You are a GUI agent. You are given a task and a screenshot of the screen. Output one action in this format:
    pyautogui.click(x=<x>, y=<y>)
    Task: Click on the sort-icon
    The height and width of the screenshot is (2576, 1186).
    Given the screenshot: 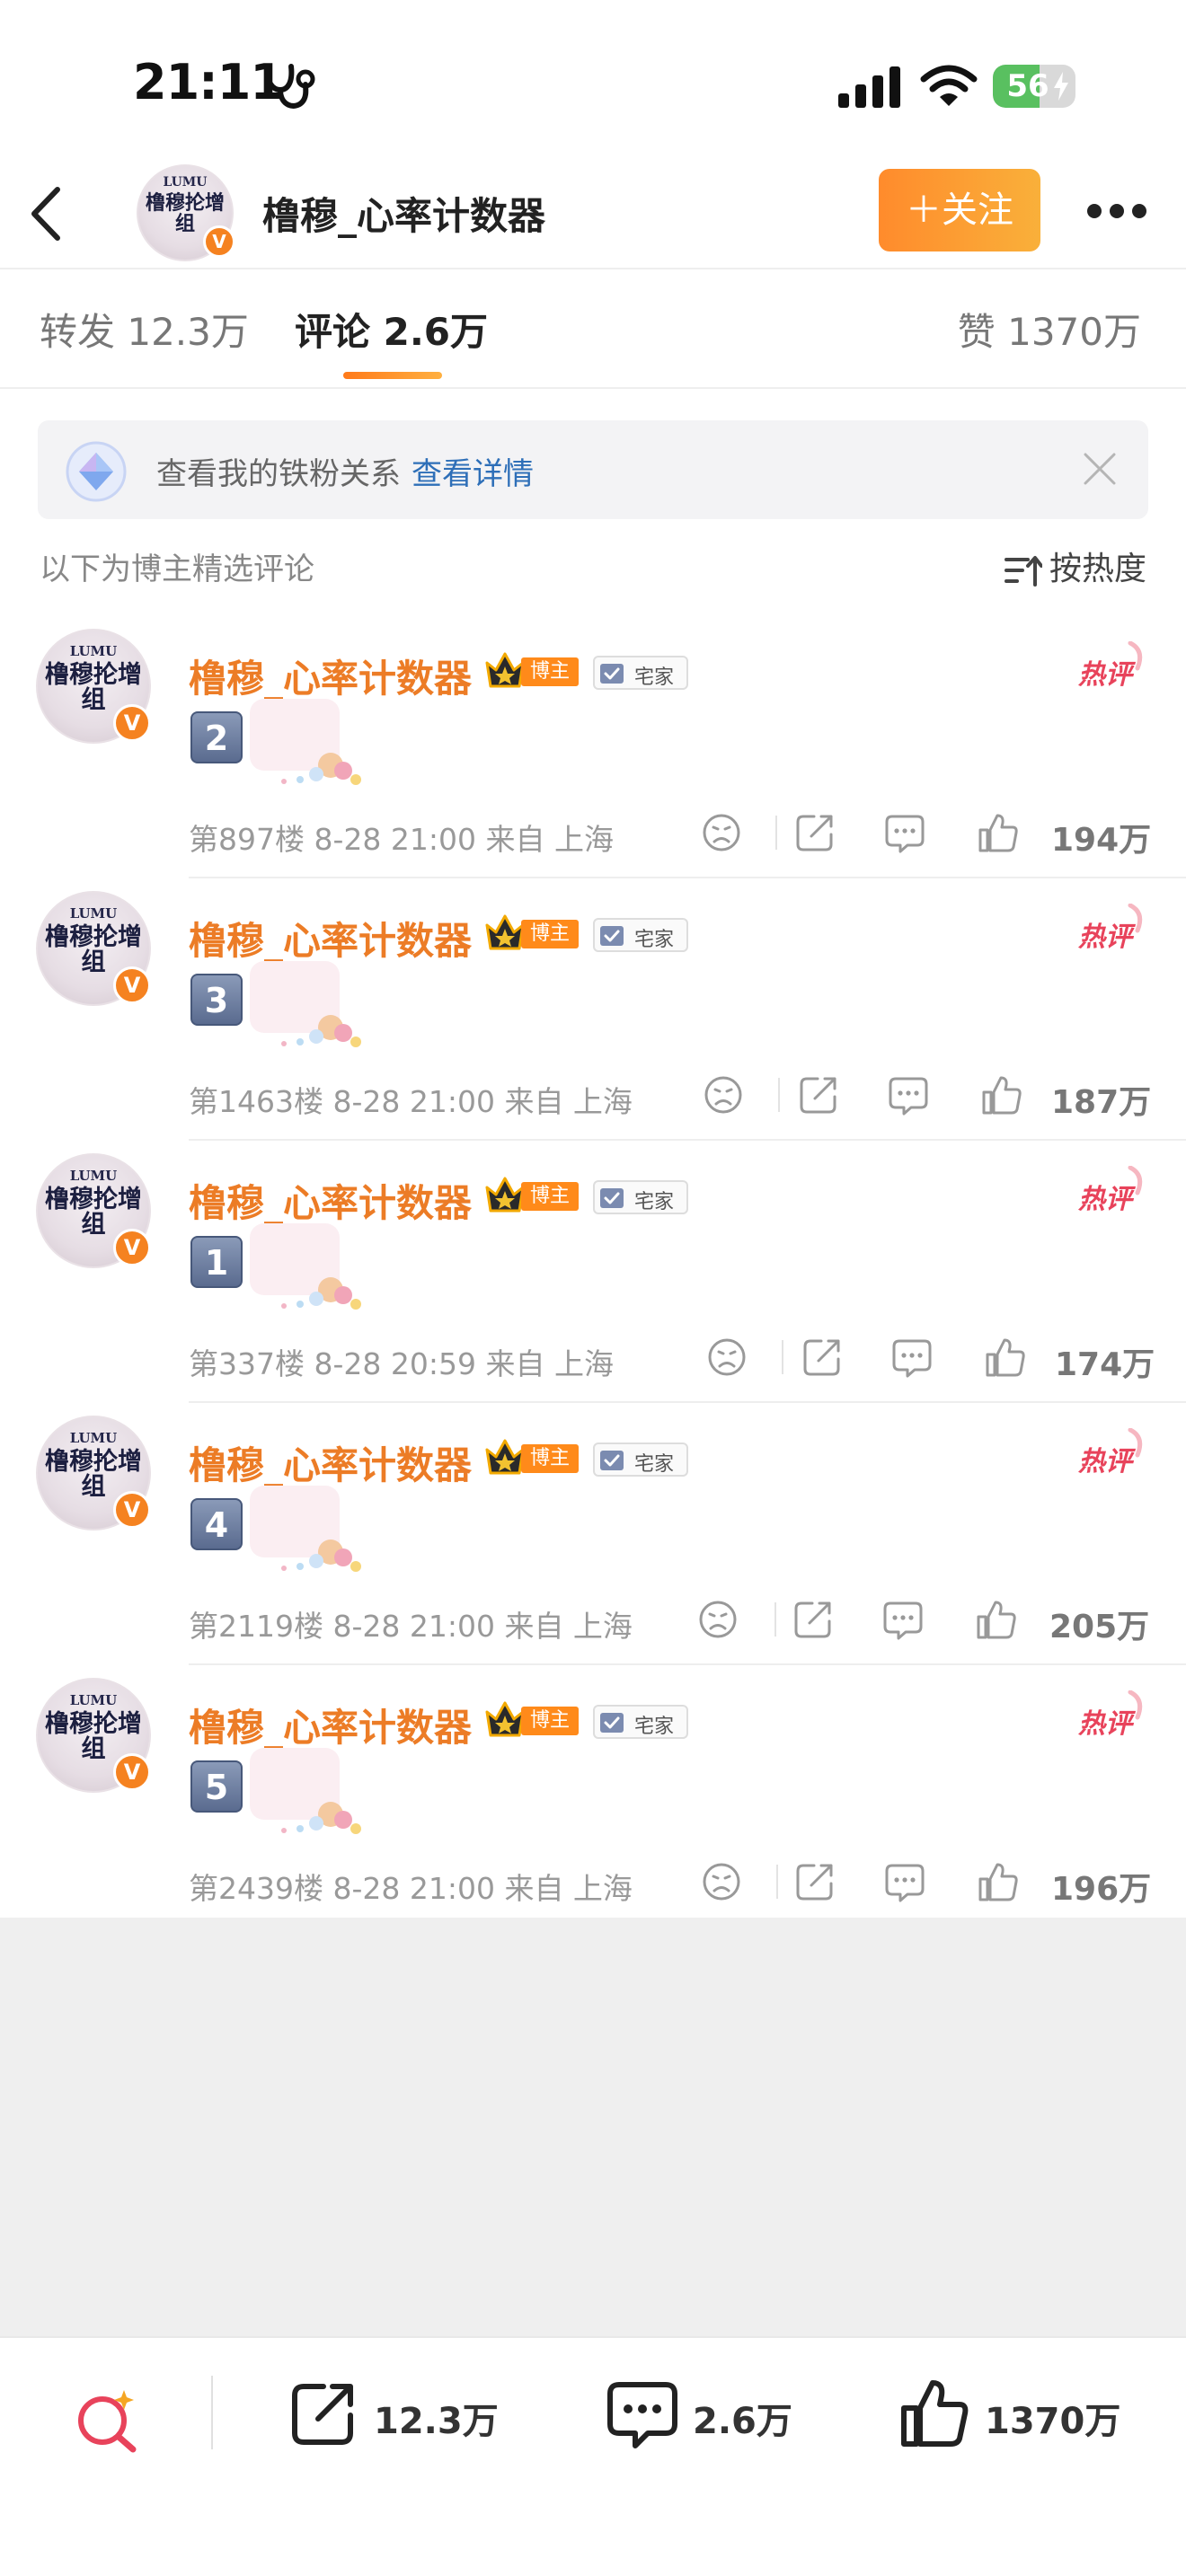 What is the action you would take?
    pyautogui.click(x=1023, y=571)
    